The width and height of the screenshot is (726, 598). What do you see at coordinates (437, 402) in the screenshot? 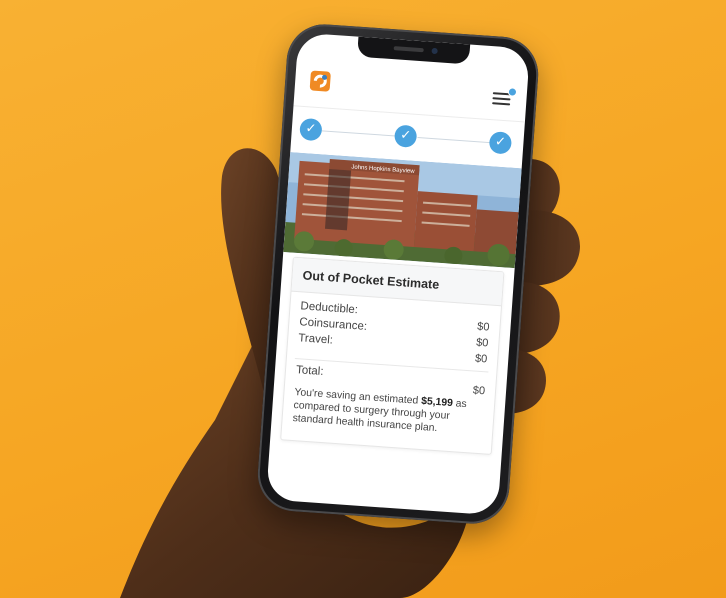
I see `savings-amount: $5,199` at bounding box center [437, 402].